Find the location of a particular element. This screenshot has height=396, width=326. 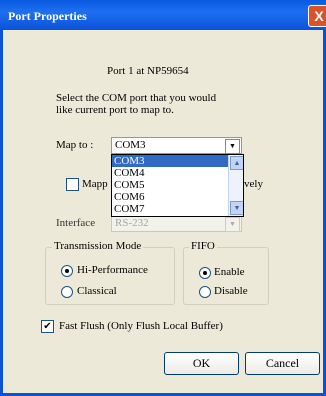

scroll-down-icon: ▼ is located at coordinates (236, 208).